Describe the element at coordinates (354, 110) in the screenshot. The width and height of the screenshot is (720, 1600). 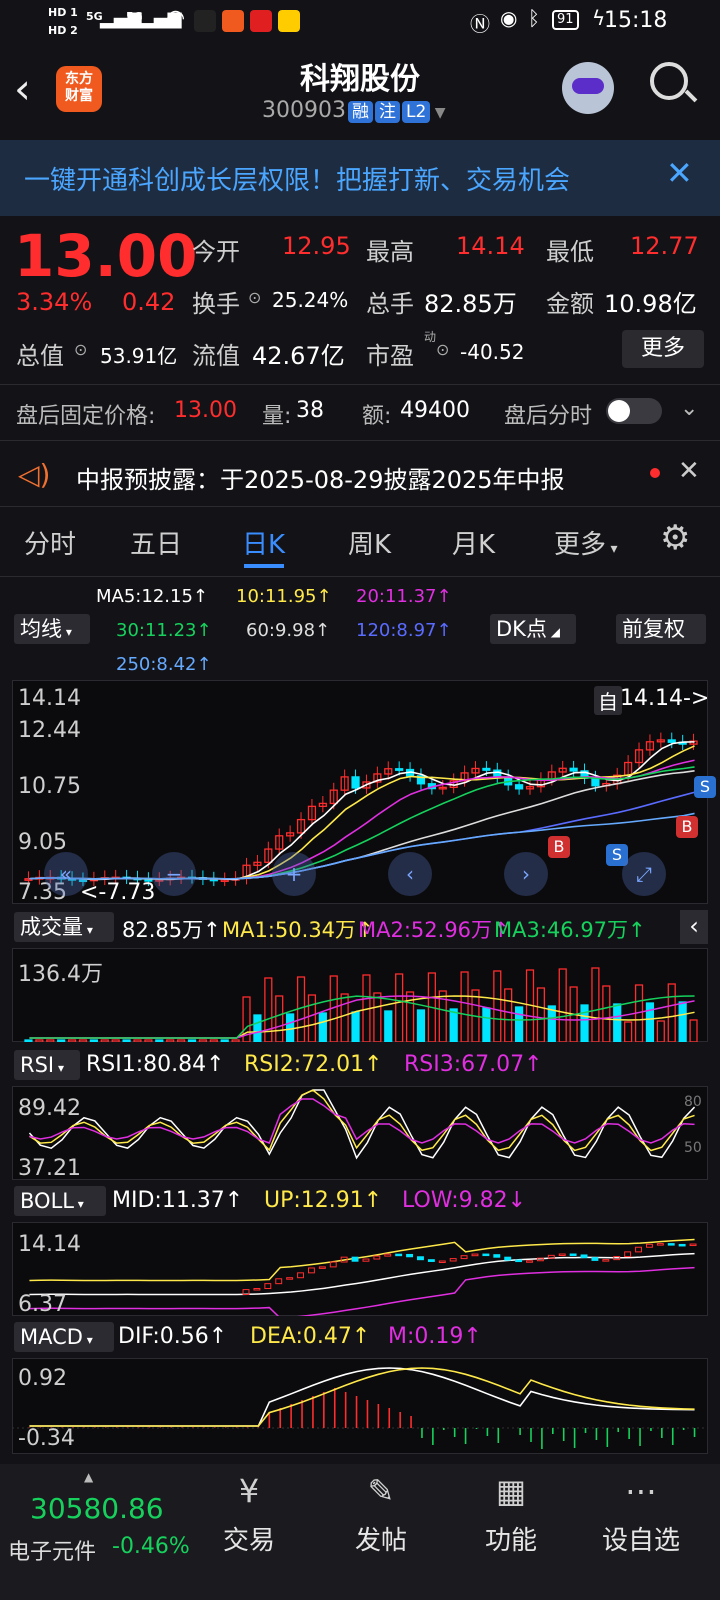
I see `stock-code: 300903 融注 L2 ▼` at that location.